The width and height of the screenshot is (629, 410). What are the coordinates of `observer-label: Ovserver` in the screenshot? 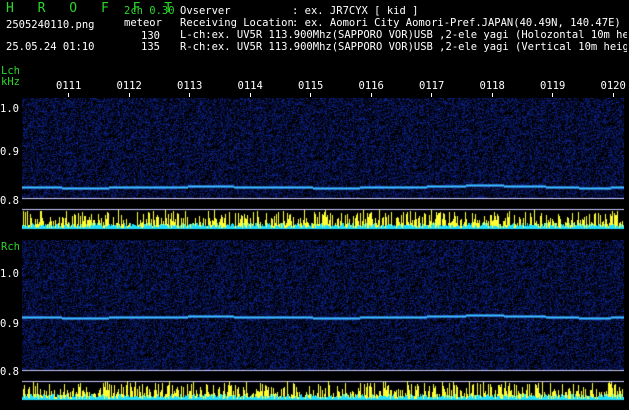 It's located at (205, 11).